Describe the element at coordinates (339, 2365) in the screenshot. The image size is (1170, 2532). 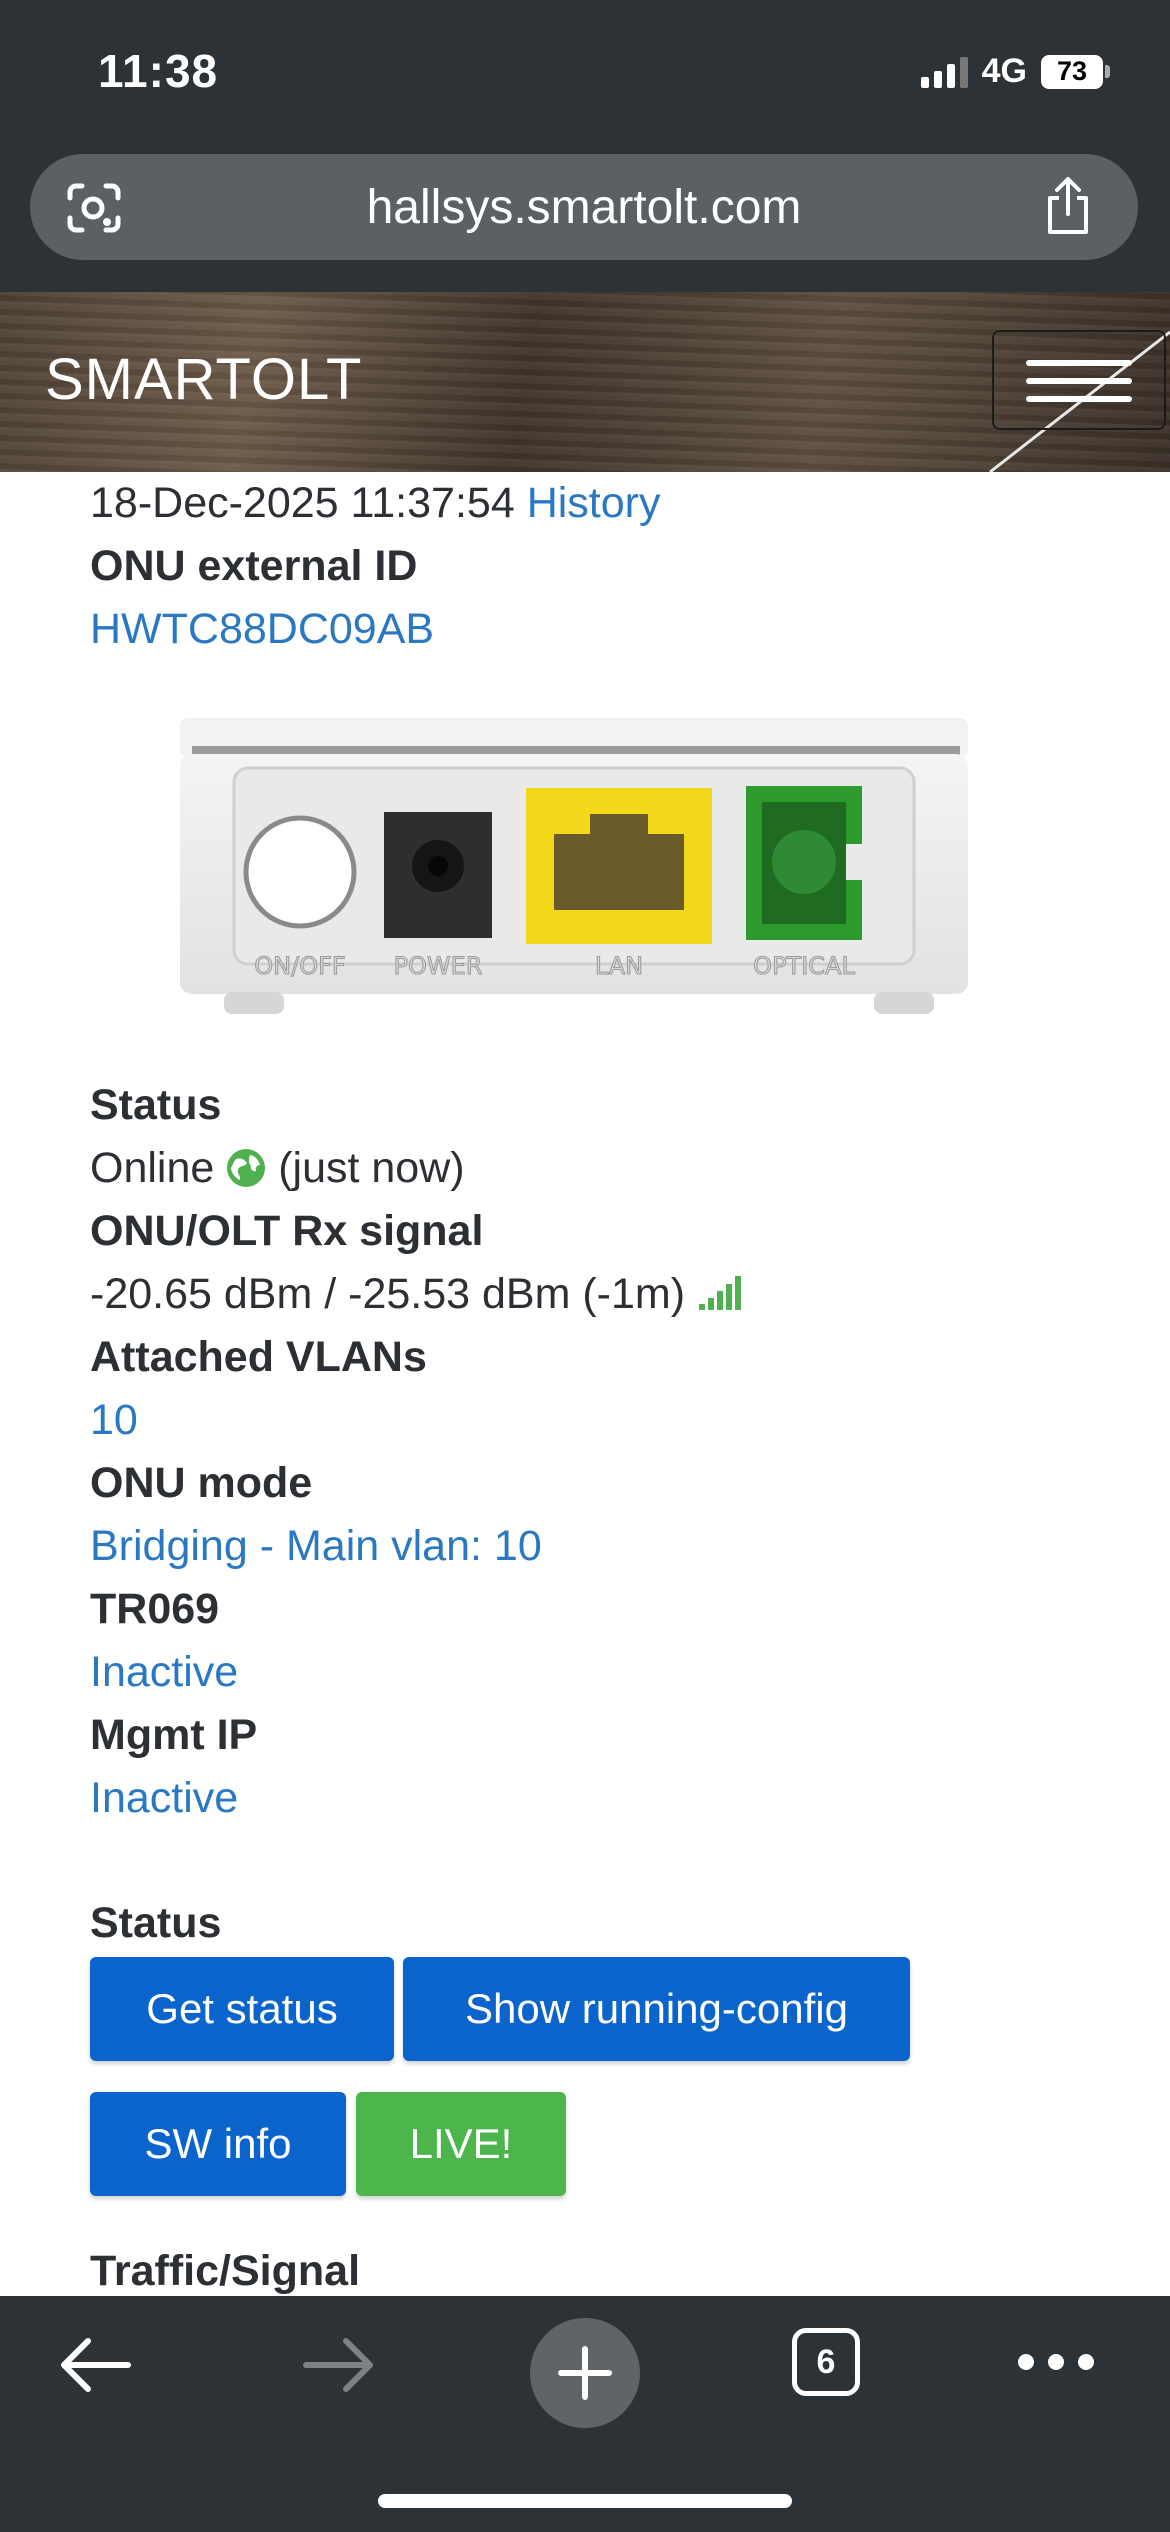
I see `forward-arrow-icon` at that location.